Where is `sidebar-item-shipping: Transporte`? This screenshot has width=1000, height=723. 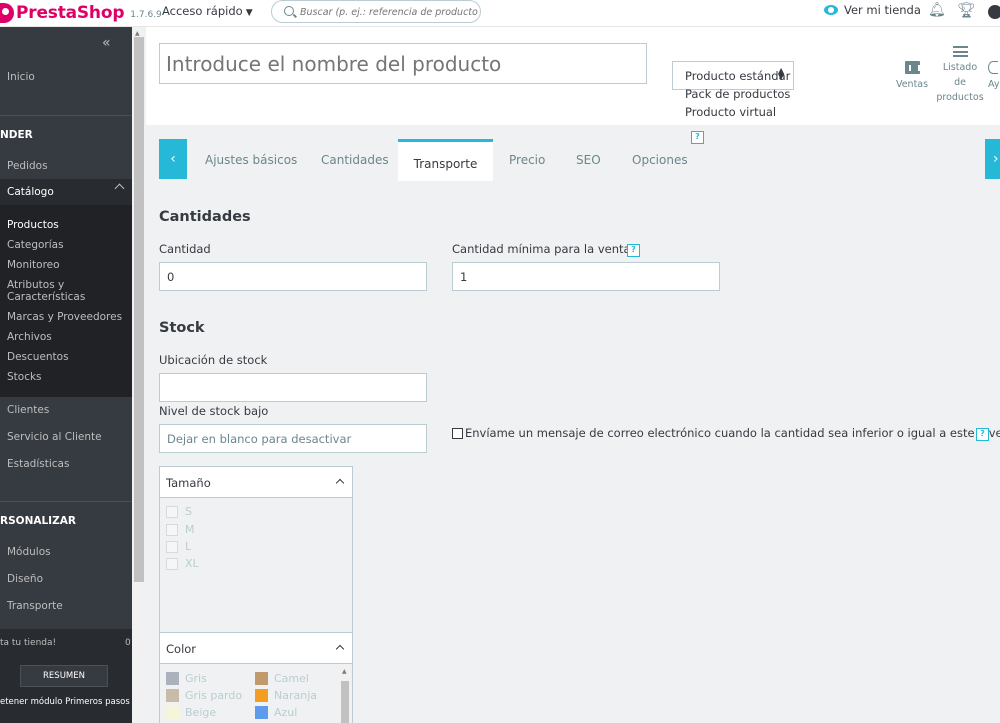
sidebar-item-shipping: Transporte is located at coordinates (35, 606).